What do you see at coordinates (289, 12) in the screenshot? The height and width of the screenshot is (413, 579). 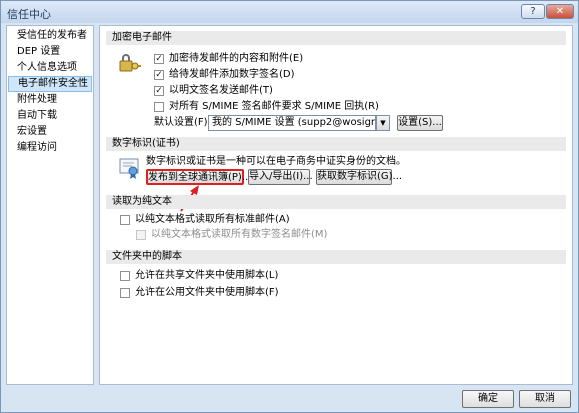 I see `title-bar: 信任中心 ? ✕` at bounding box center [289, 12].